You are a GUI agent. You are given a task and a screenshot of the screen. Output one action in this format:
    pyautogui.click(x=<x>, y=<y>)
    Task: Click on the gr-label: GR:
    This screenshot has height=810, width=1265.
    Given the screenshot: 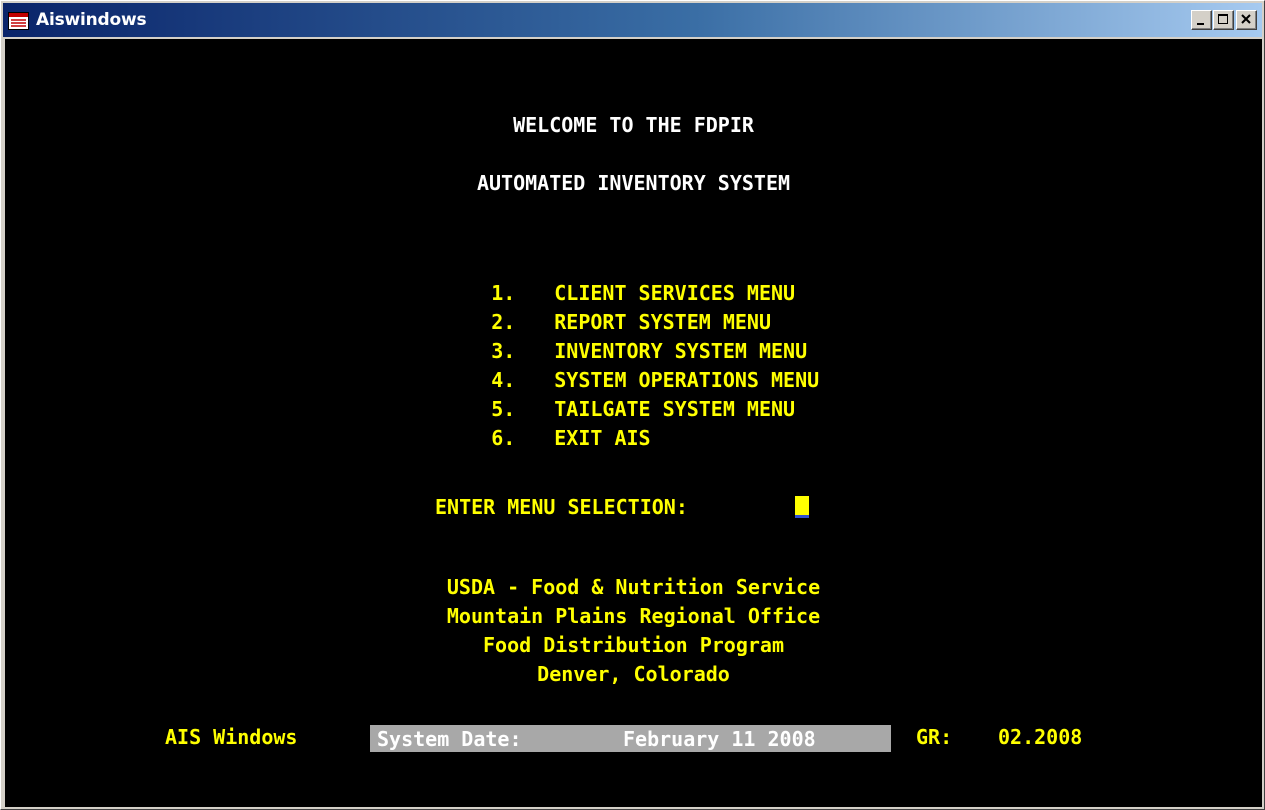 What is the action you would take?
    pyautogui.click(x=934, y=737)
    